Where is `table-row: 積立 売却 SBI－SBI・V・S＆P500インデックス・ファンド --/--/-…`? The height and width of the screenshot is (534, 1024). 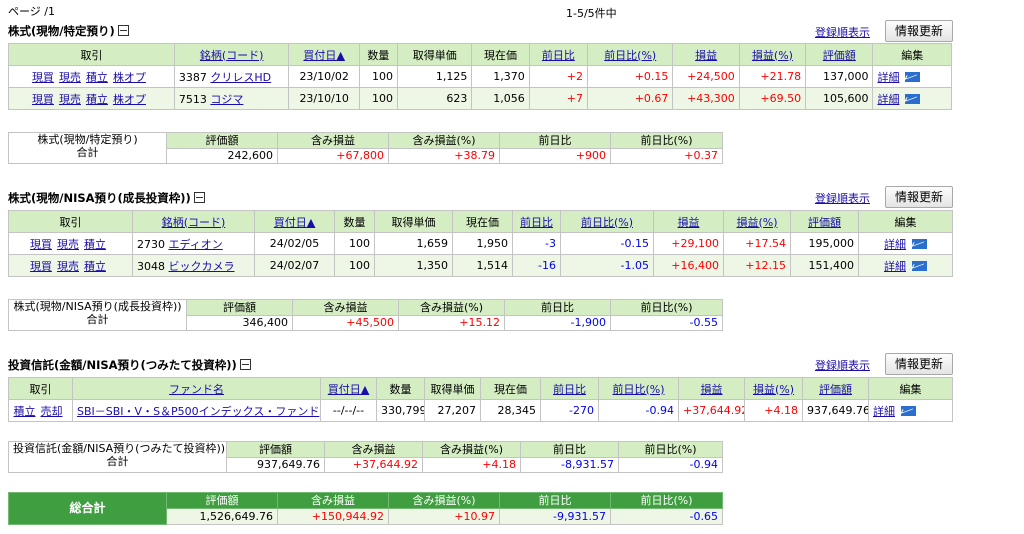 table-row: 積立 売却 SBI－SBI・V・S＆P500インデックス・ファンド --/--/-… is located at coordinates (480, 410).